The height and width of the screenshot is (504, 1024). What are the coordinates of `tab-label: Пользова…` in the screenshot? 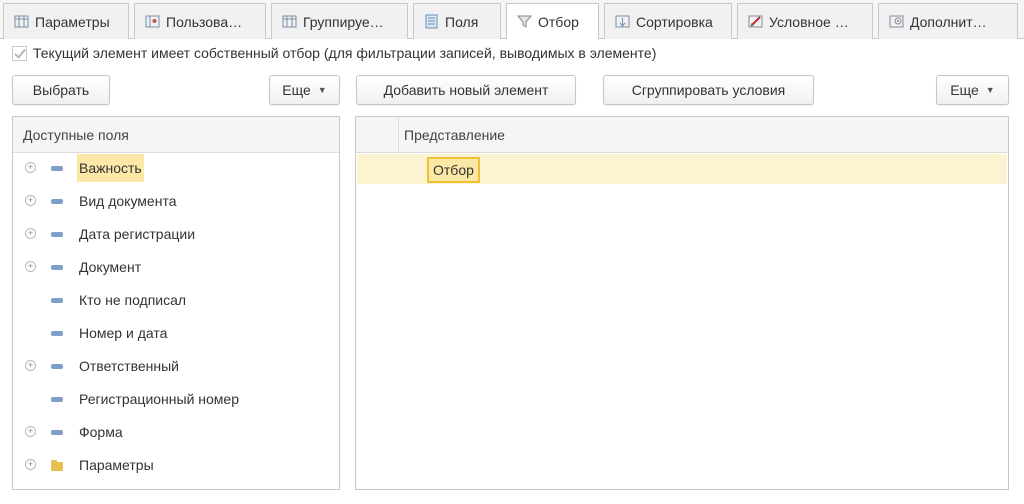 It's located at (204, 21).